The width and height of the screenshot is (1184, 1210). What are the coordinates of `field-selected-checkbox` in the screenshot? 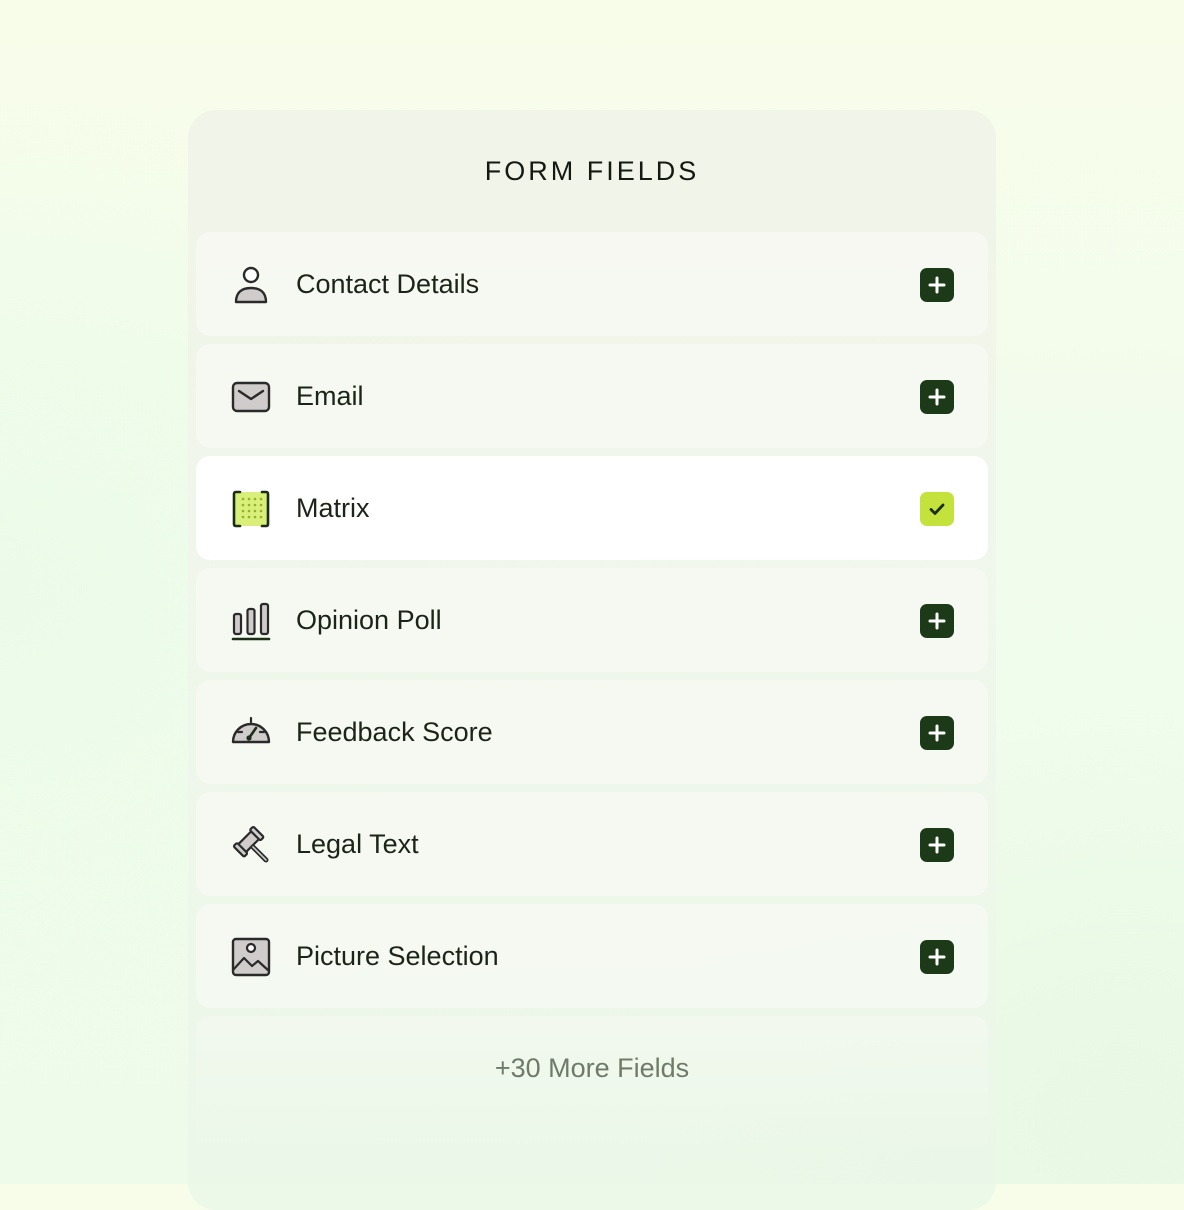 It's located at (937, 509).